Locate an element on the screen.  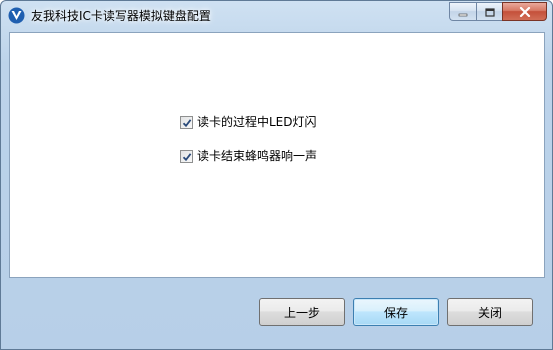
save-button: 保存 is located at coordinates (396, 312).